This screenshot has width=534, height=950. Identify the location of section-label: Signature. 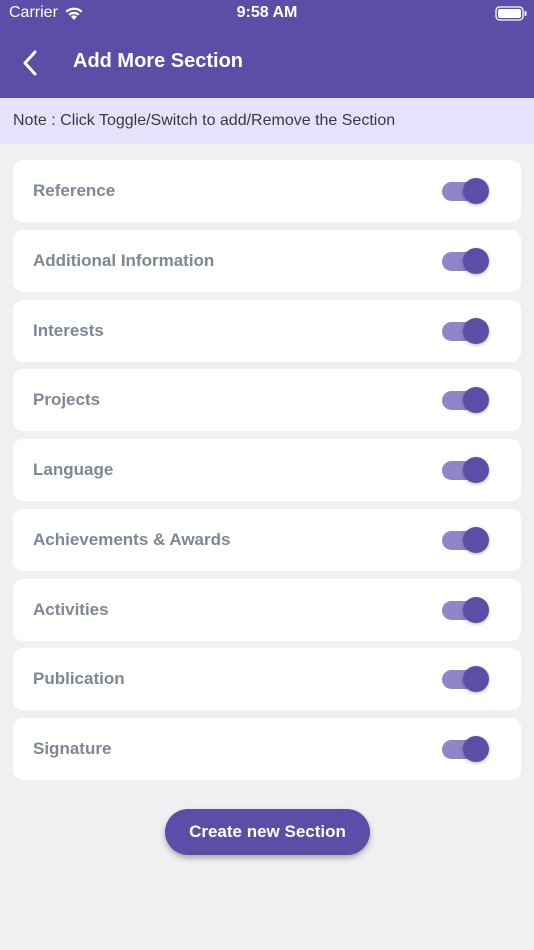
(72, 748).